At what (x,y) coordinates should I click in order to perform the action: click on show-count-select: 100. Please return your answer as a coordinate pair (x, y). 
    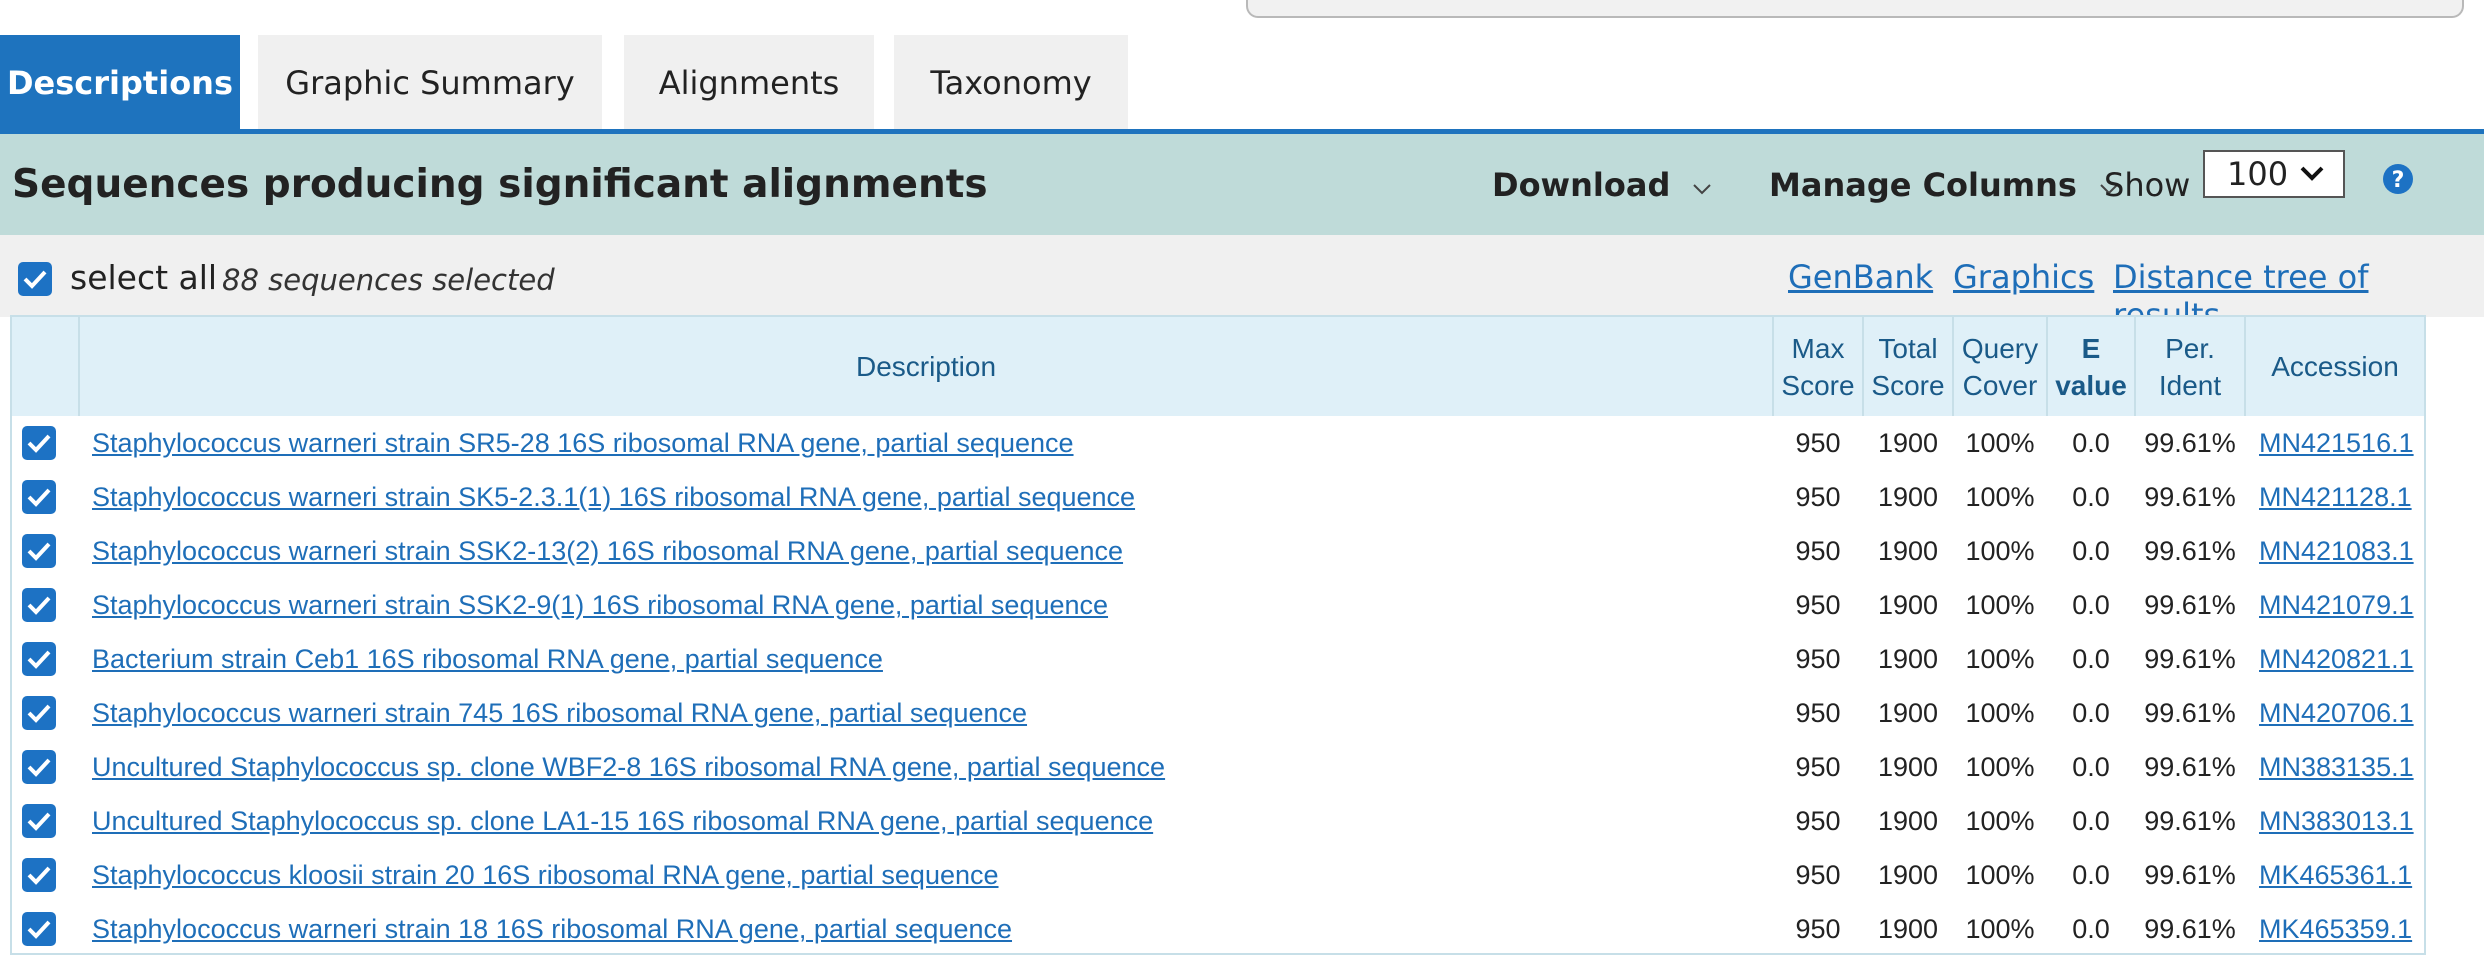
    Looking at the image, I should click on (2274, 174).